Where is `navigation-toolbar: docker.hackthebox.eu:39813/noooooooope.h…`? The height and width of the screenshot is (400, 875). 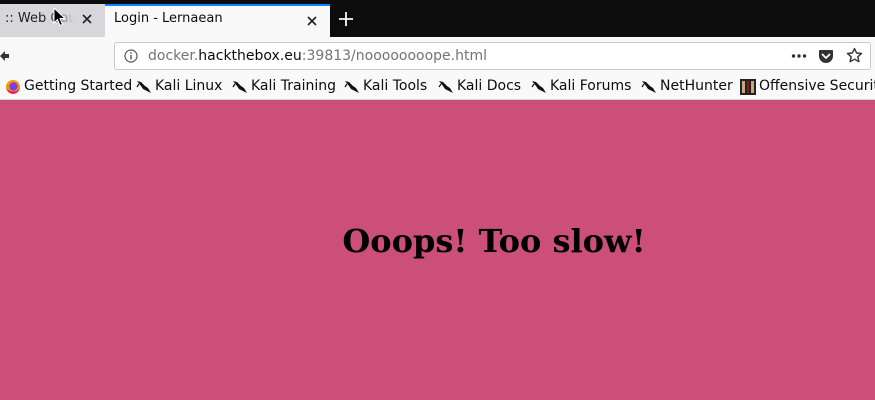 navigation-toolbar: docker.hackthebox.eu:39813/noooooooope.h… is located at coordinates (437, 56).